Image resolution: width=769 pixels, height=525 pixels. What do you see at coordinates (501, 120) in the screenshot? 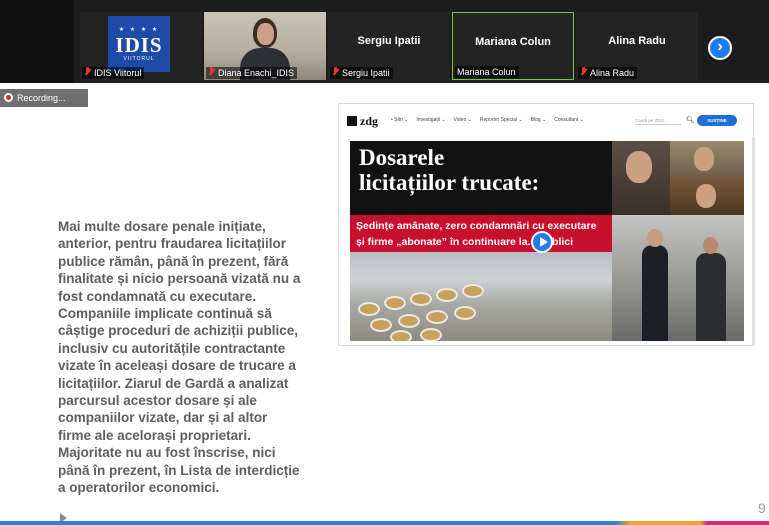
I see `menu-item: Reporter Special ⌄` at bounding box center [501, 120].